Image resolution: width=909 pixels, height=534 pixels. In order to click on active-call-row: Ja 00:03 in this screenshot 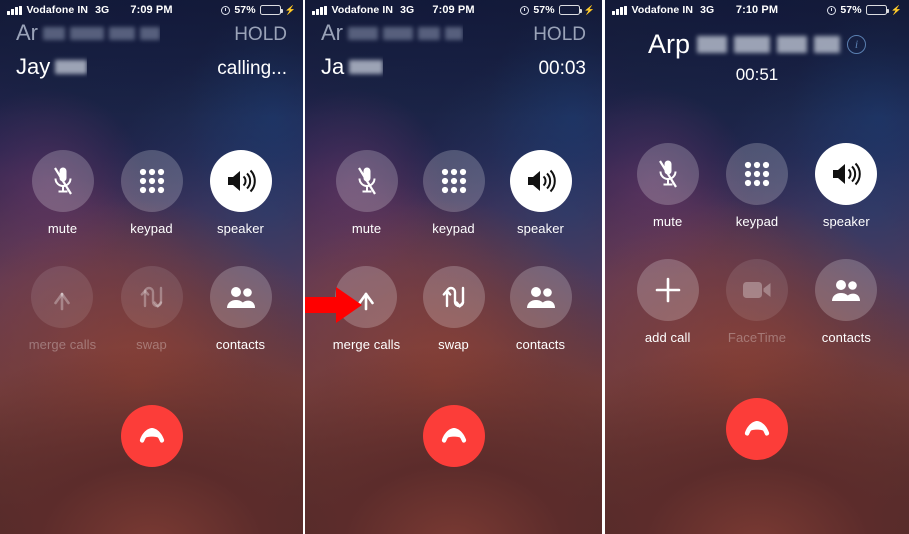, I will do `click(453, 71)`.